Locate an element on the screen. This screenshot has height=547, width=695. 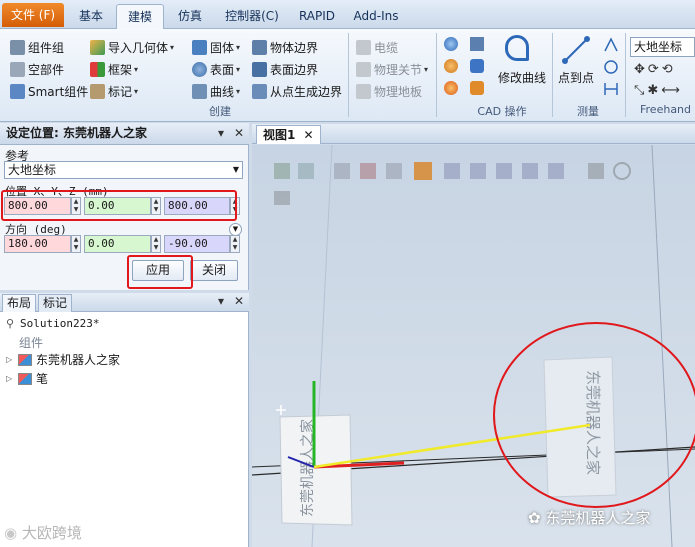
reference-value: 大地坐标 is located at coordinates (32, 170).